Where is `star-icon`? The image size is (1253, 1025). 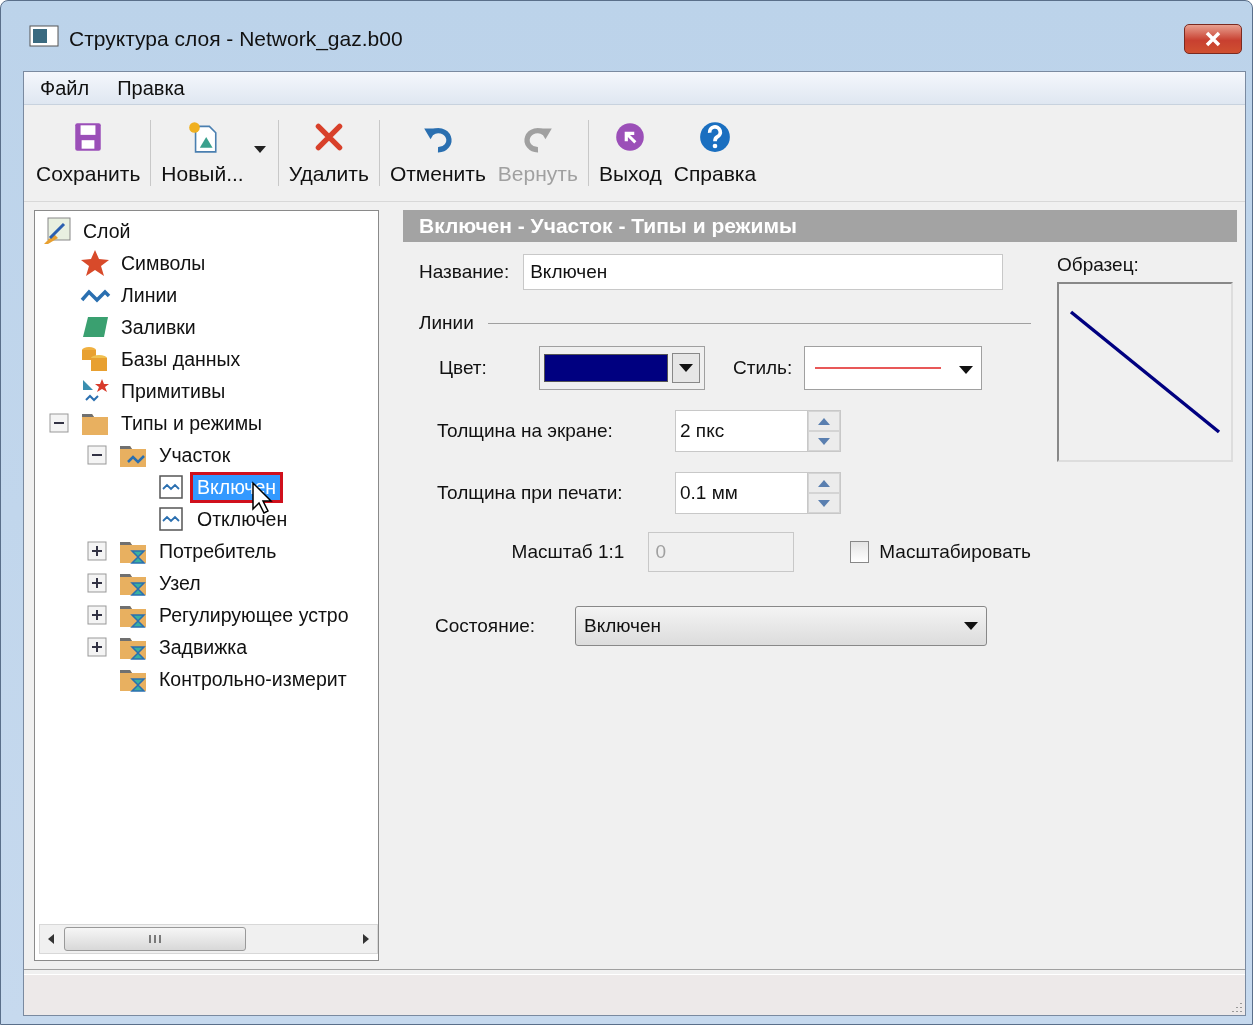 star-icon is located at coordinates (95, 263).